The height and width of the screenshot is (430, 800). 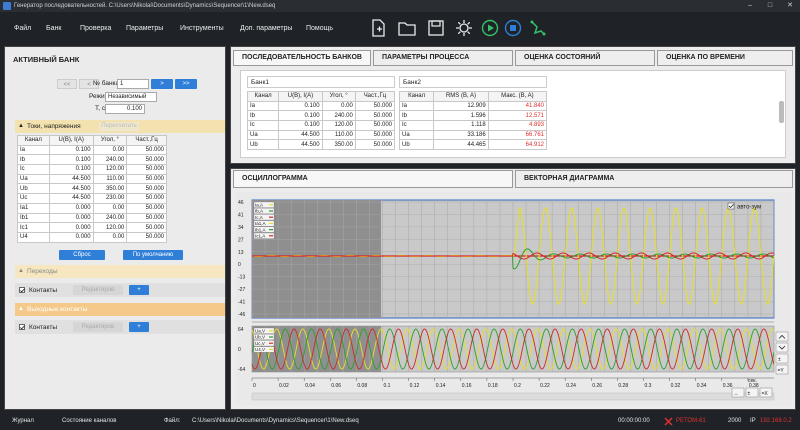 What do you see at coordinates (310, 386) in the screenshot?
I see `x-tick-label: 0.04` at bounding box center [310, 386].